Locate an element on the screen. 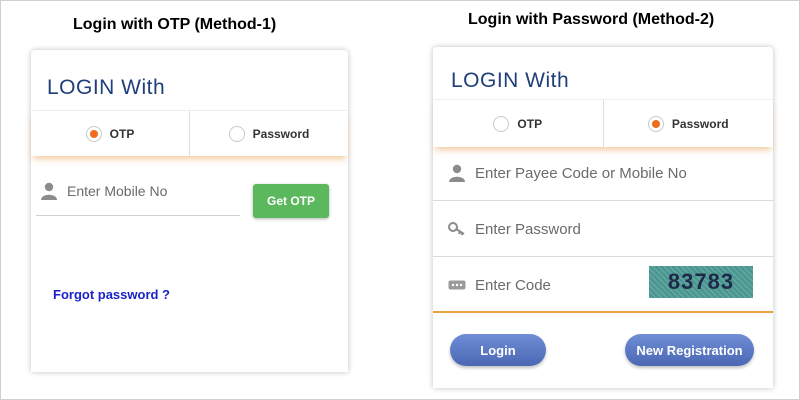  password-field: Enter Password is located at coordinates (514, 229).